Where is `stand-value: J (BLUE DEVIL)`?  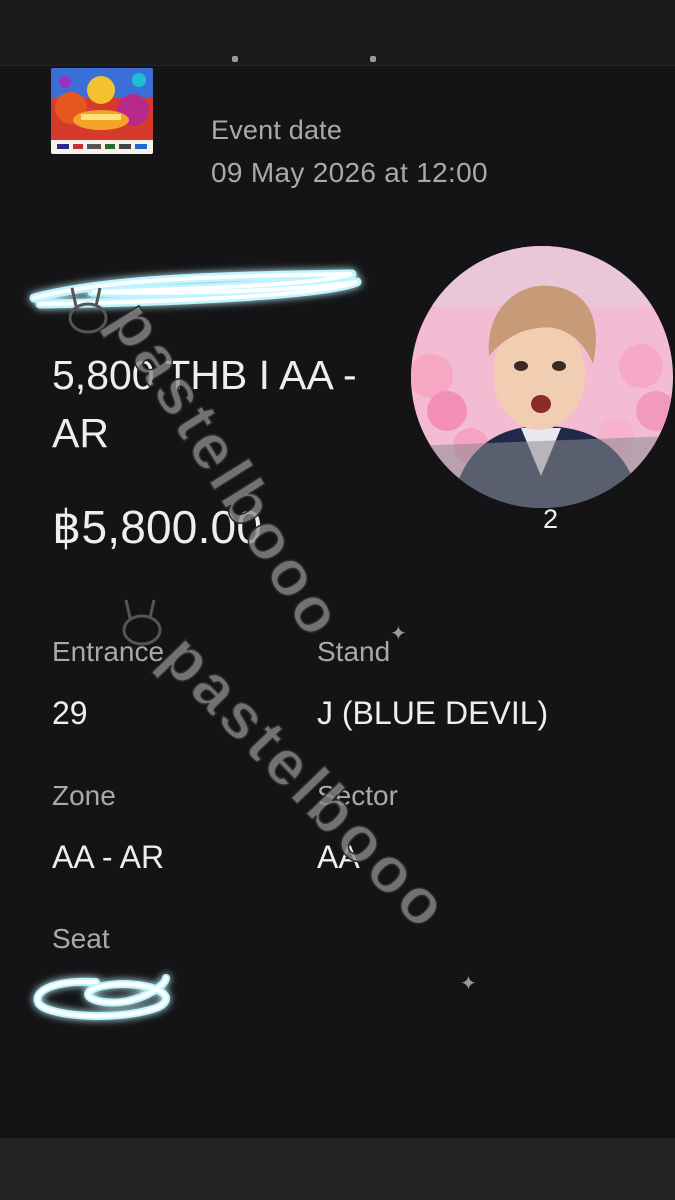 stand-value: J (BLUE DEVIL) is located at coordinates (433, 713).